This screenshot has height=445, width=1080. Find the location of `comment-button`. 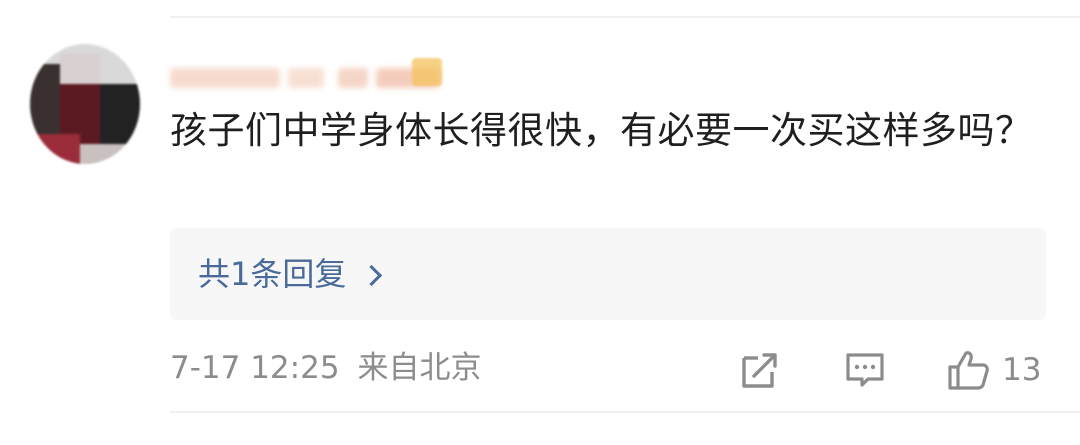

comment-button is located at coordinates (865, 370).